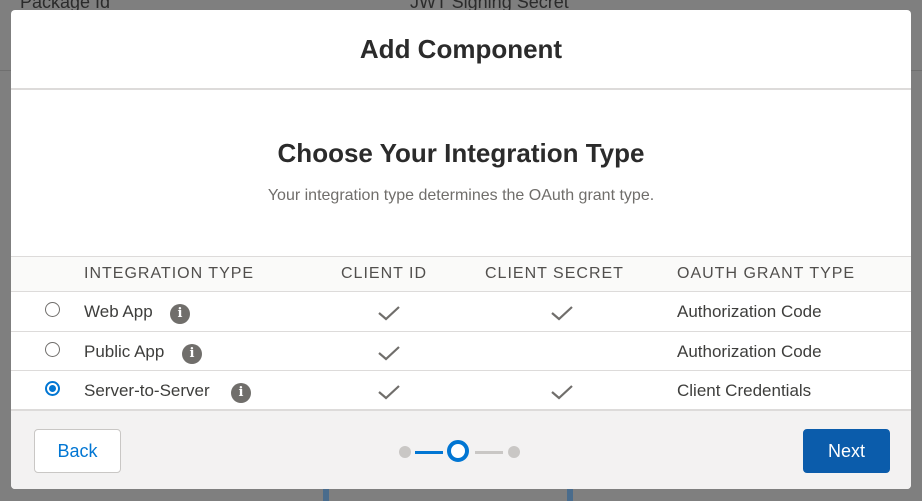 This screenshot has height=501, width=922. Describe the element at coordinates (514, 452) in the screenshot. I see `step-3-indicator` at that location.